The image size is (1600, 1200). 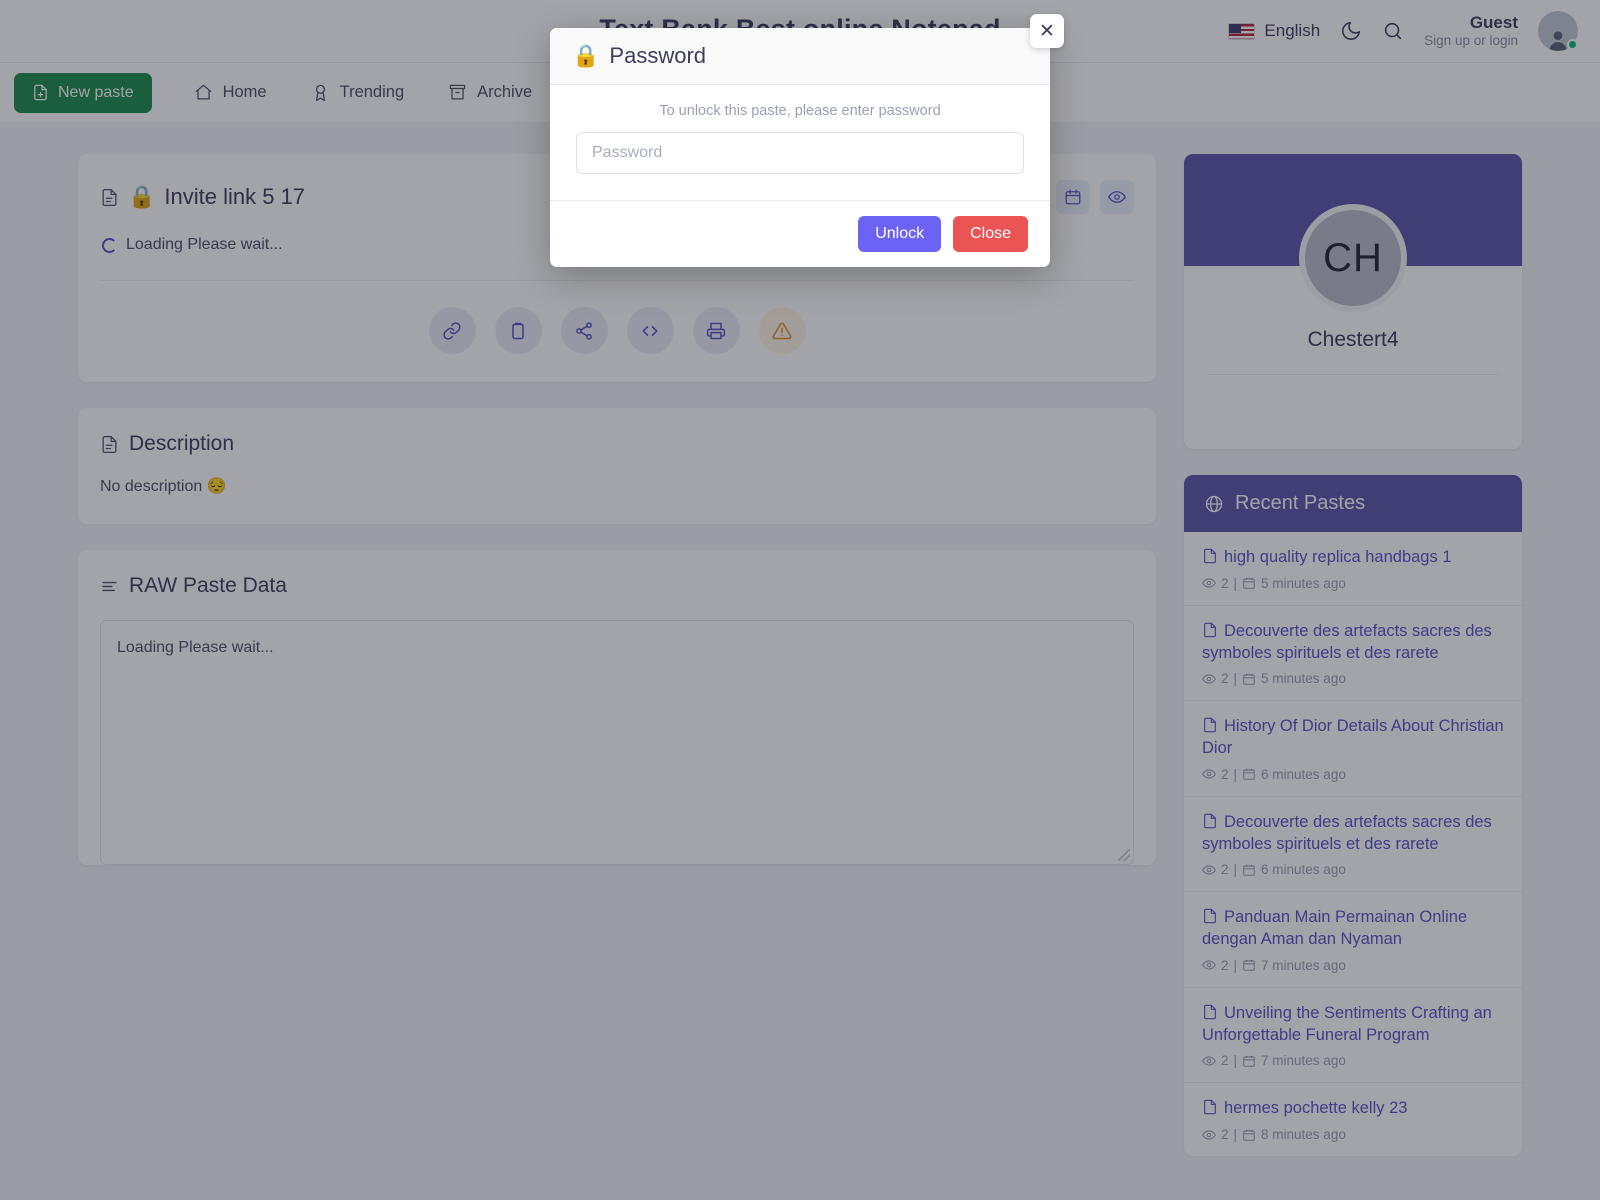 I want to click on modal-header: 🔒 Password, so click(x=800, y=56).